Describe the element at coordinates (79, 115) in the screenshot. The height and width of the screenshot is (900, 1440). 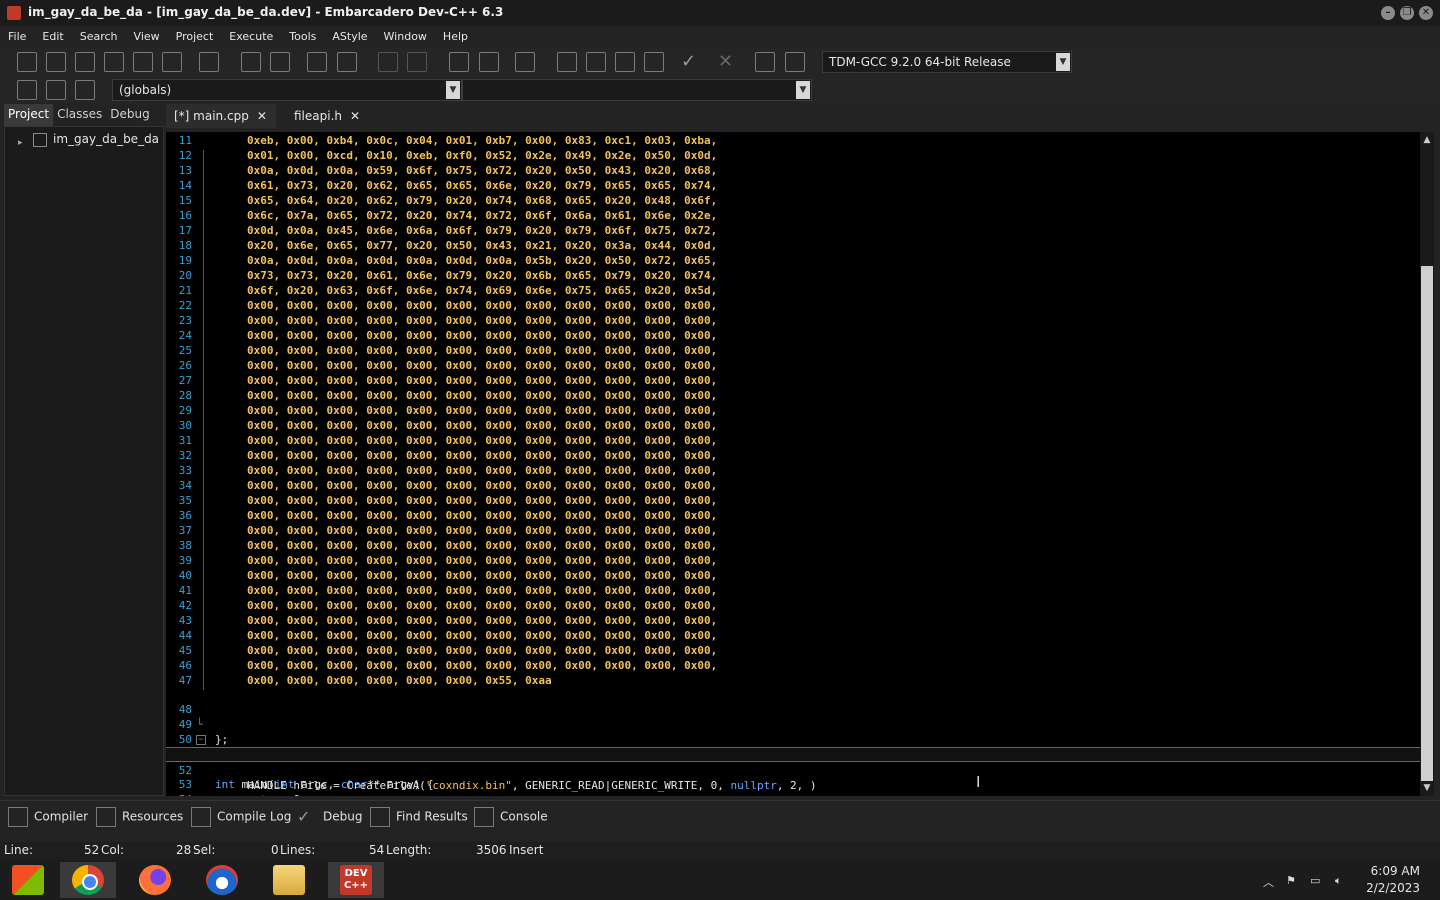
I see `tab-classes: Classes` at that location.